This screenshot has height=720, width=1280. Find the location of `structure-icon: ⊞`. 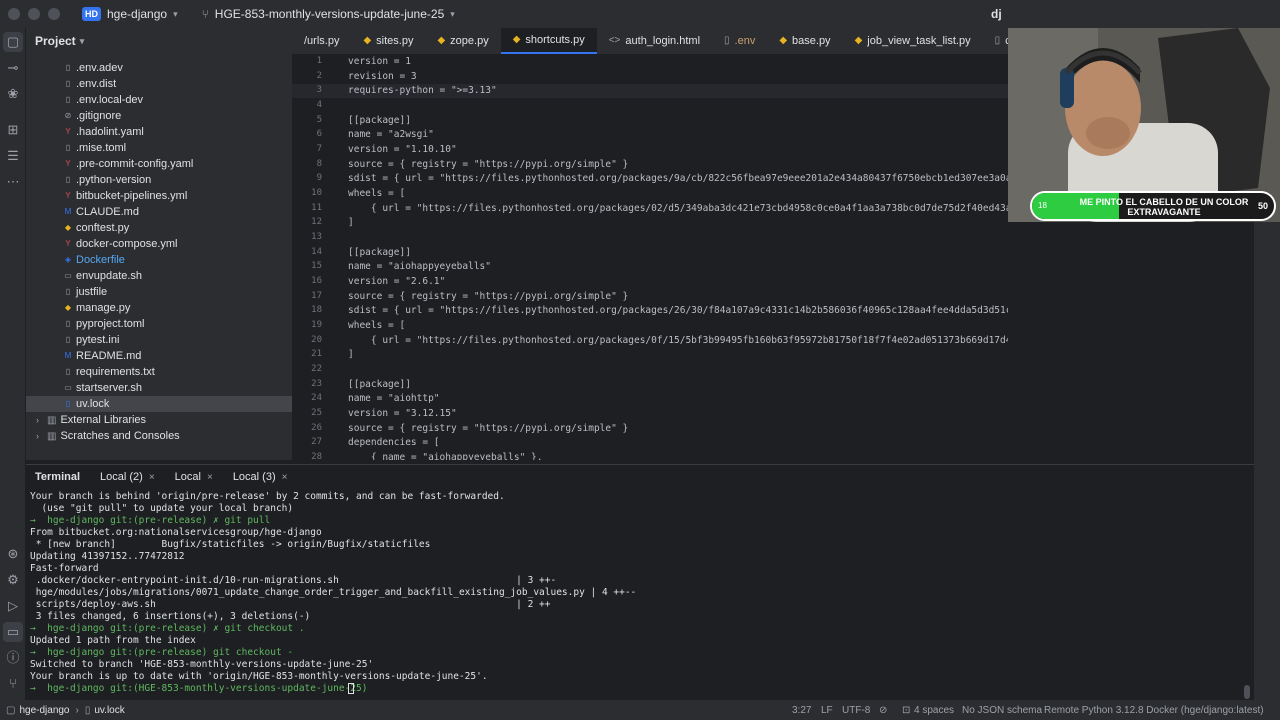

structure-icon: ⊞ is located at coordinates (13, 130).